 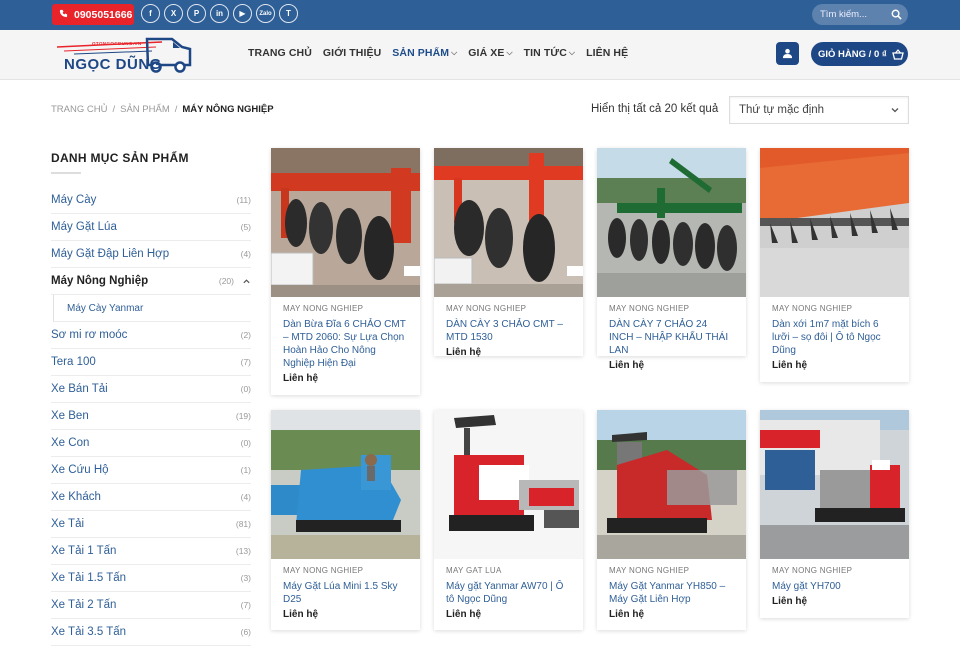 What do you see at coordinates (897, 54) in the screenshot?
I see `basket-icon` at bounding box center [897, 54].